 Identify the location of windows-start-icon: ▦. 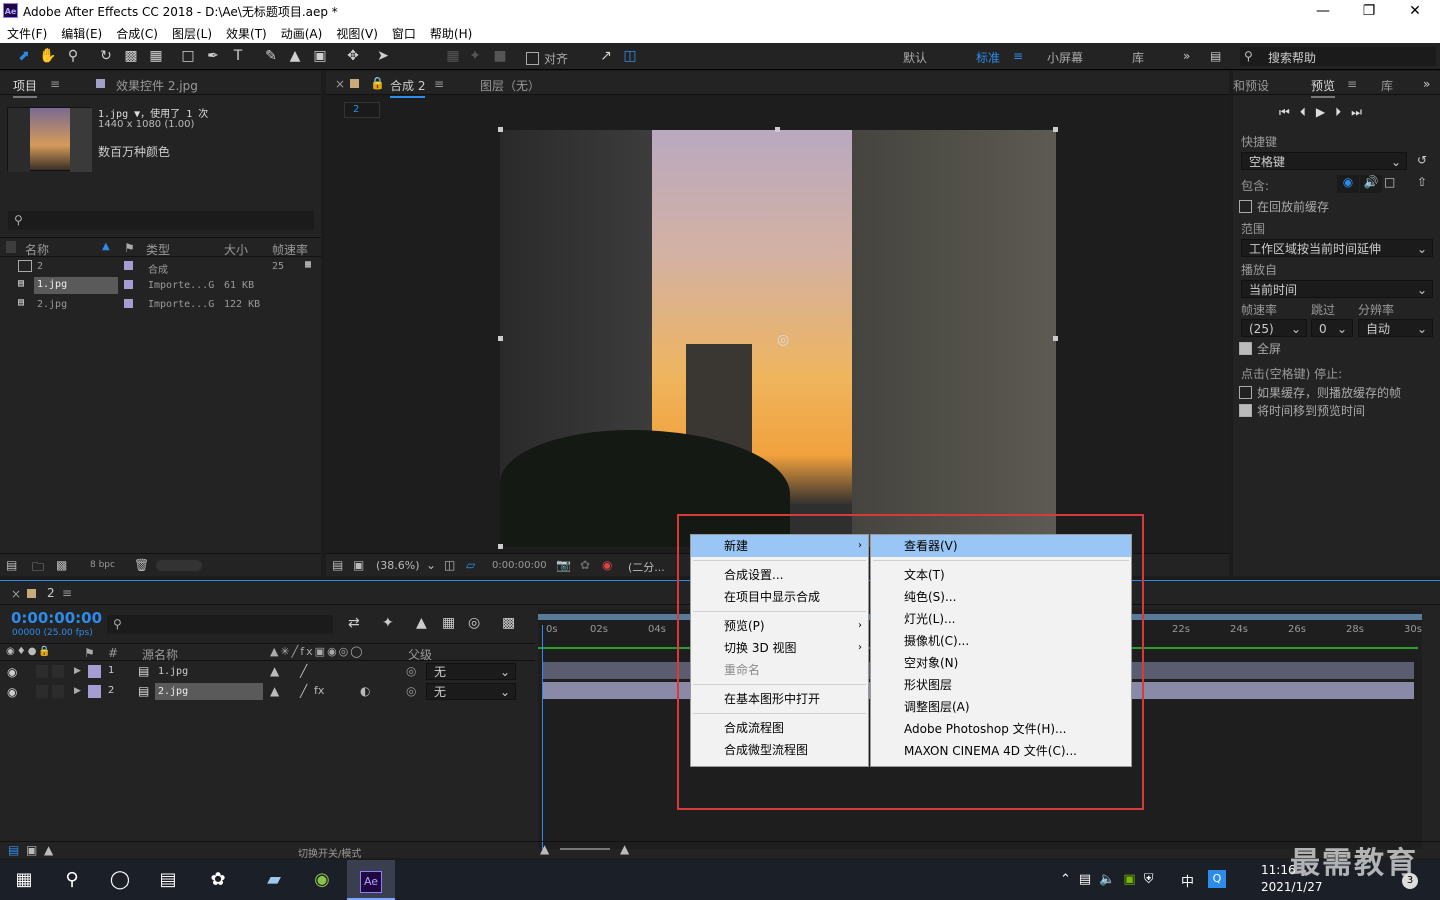
(24, 880).